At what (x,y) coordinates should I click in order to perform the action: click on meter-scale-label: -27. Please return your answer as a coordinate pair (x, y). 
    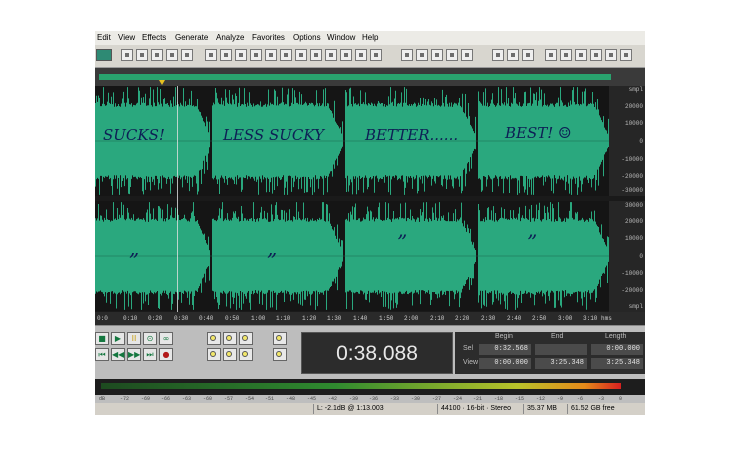
    Looking at the image, I should click on (437, 399).